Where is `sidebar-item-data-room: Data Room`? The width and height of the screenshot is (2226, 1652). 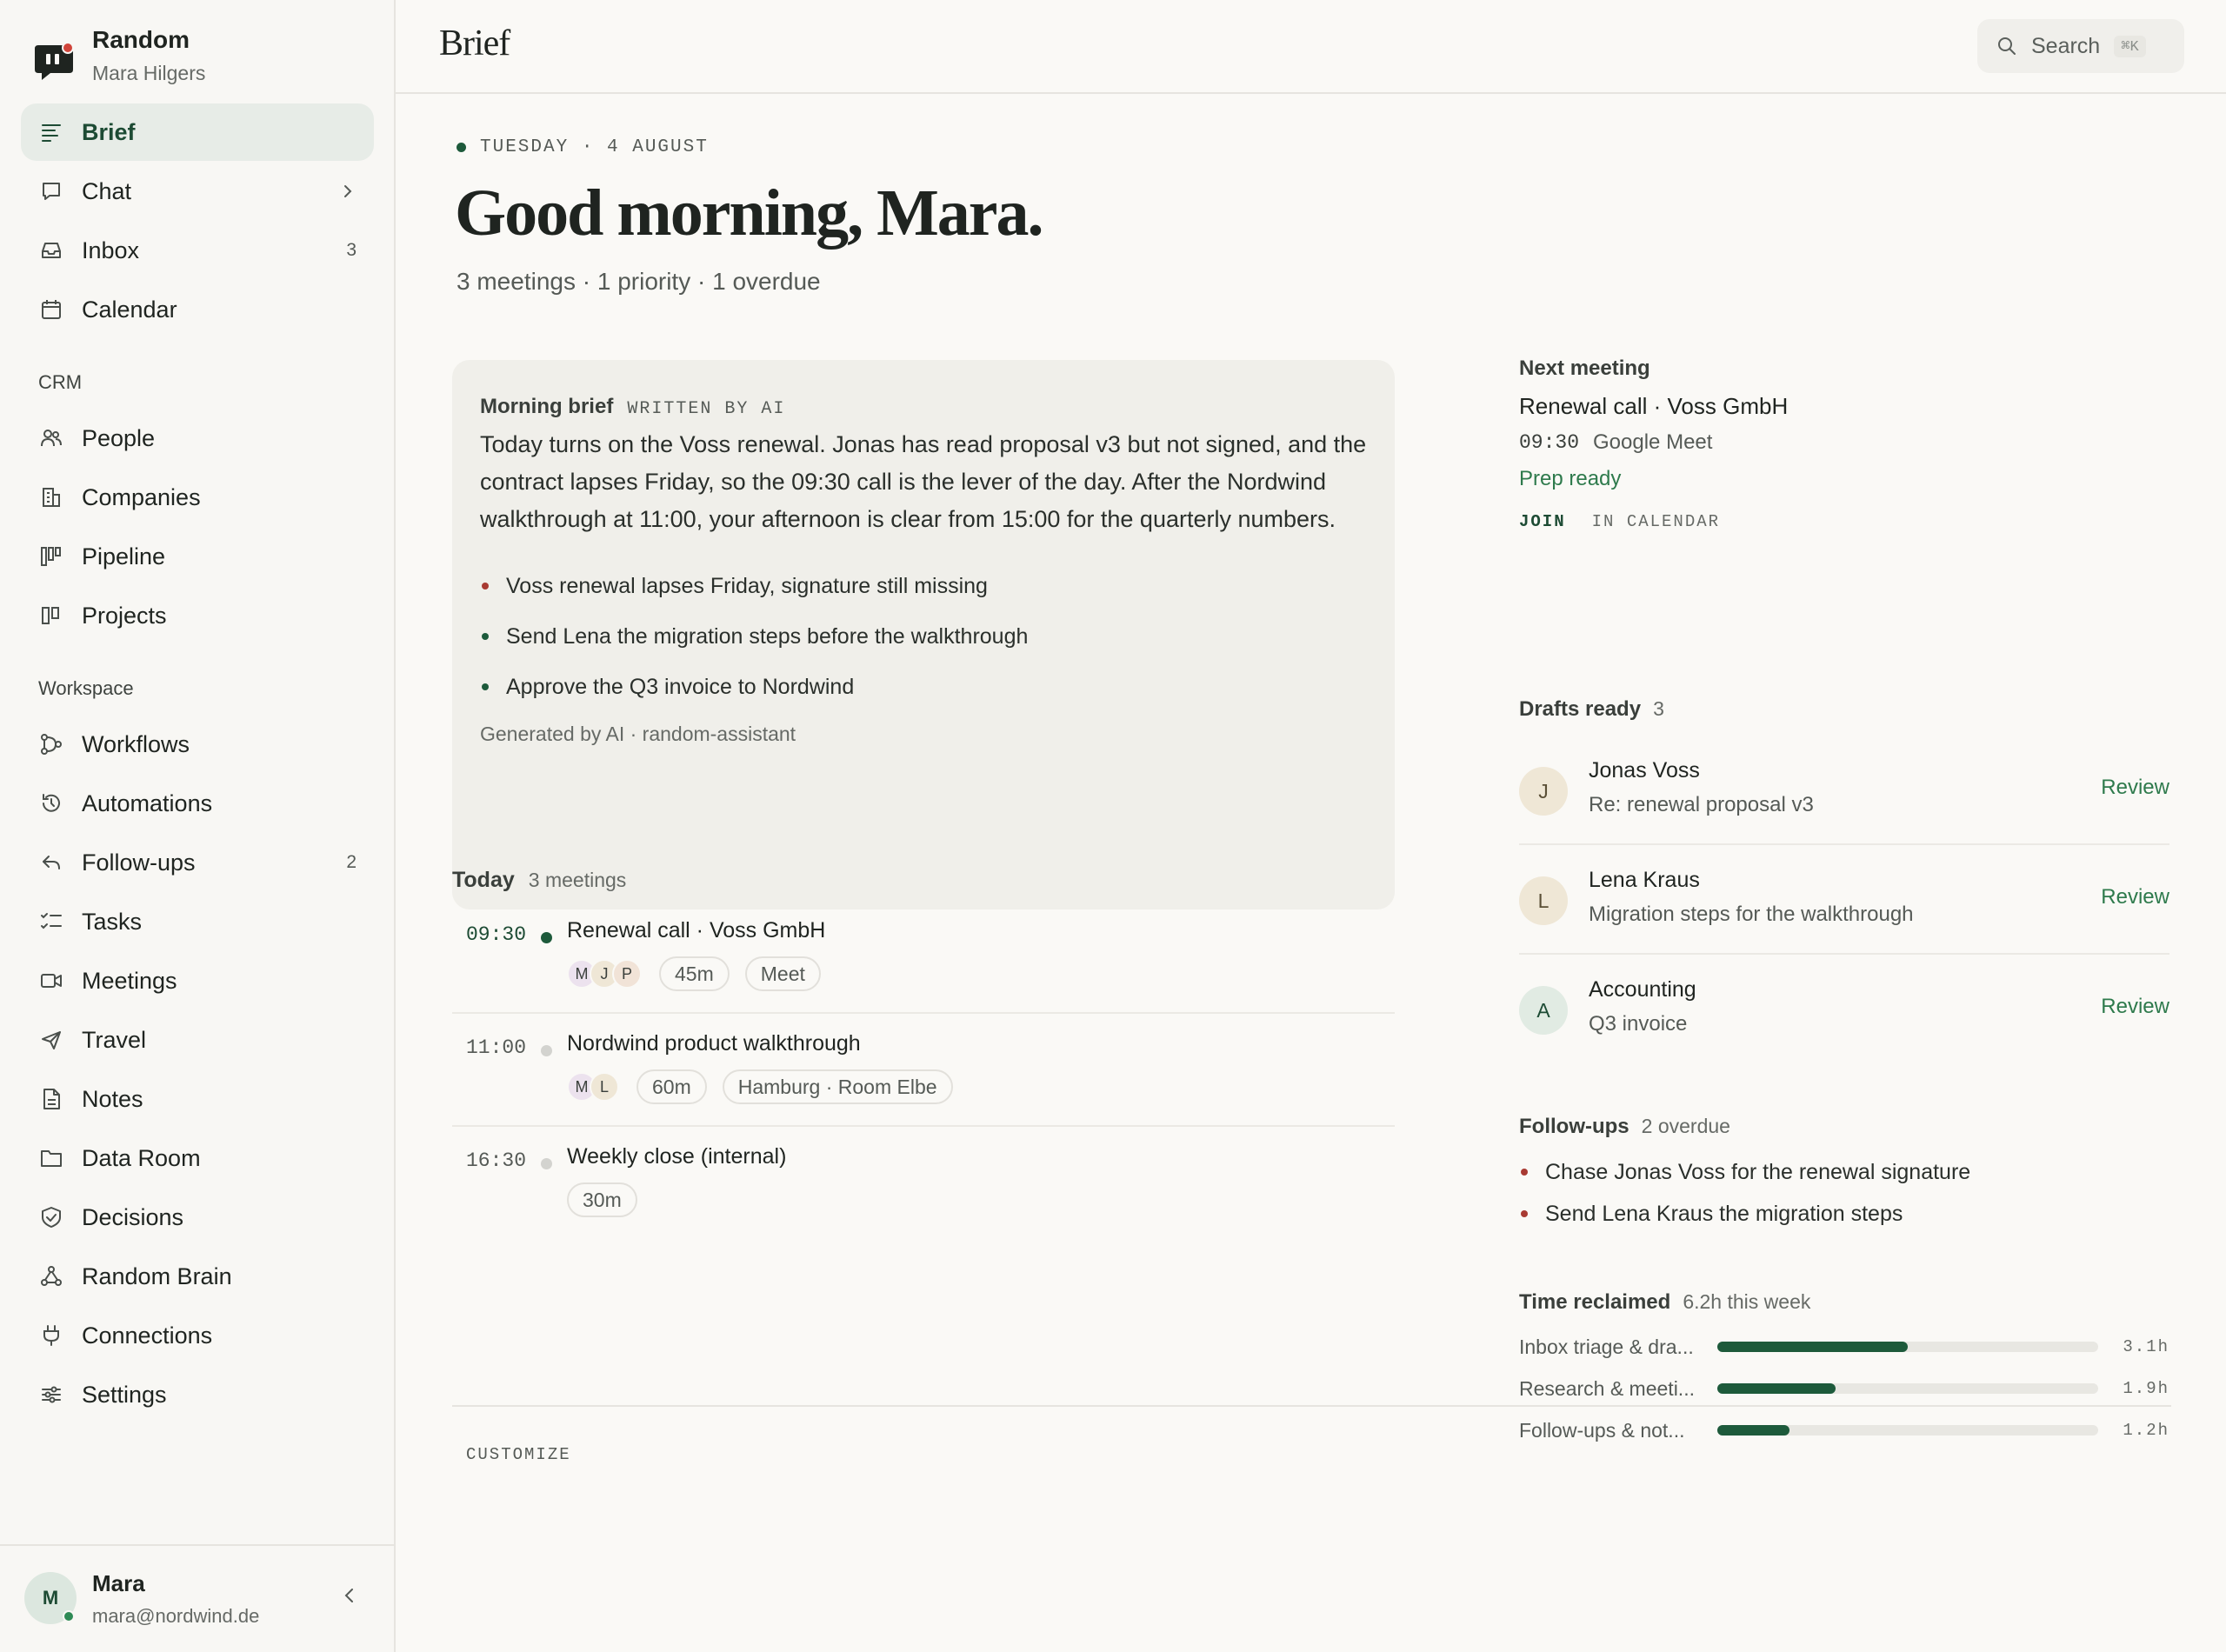
sidebar-item-data-room: Data Room is located at coordinates (198, 1158).